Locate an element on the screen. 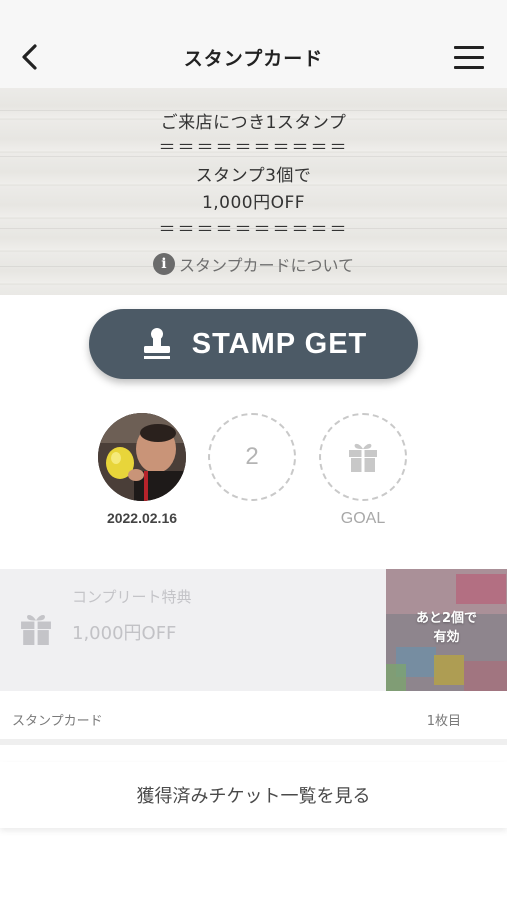 The height and width of the screenshot is (900, 507). stamp-slot-goal is located at coordinates (363, 457).